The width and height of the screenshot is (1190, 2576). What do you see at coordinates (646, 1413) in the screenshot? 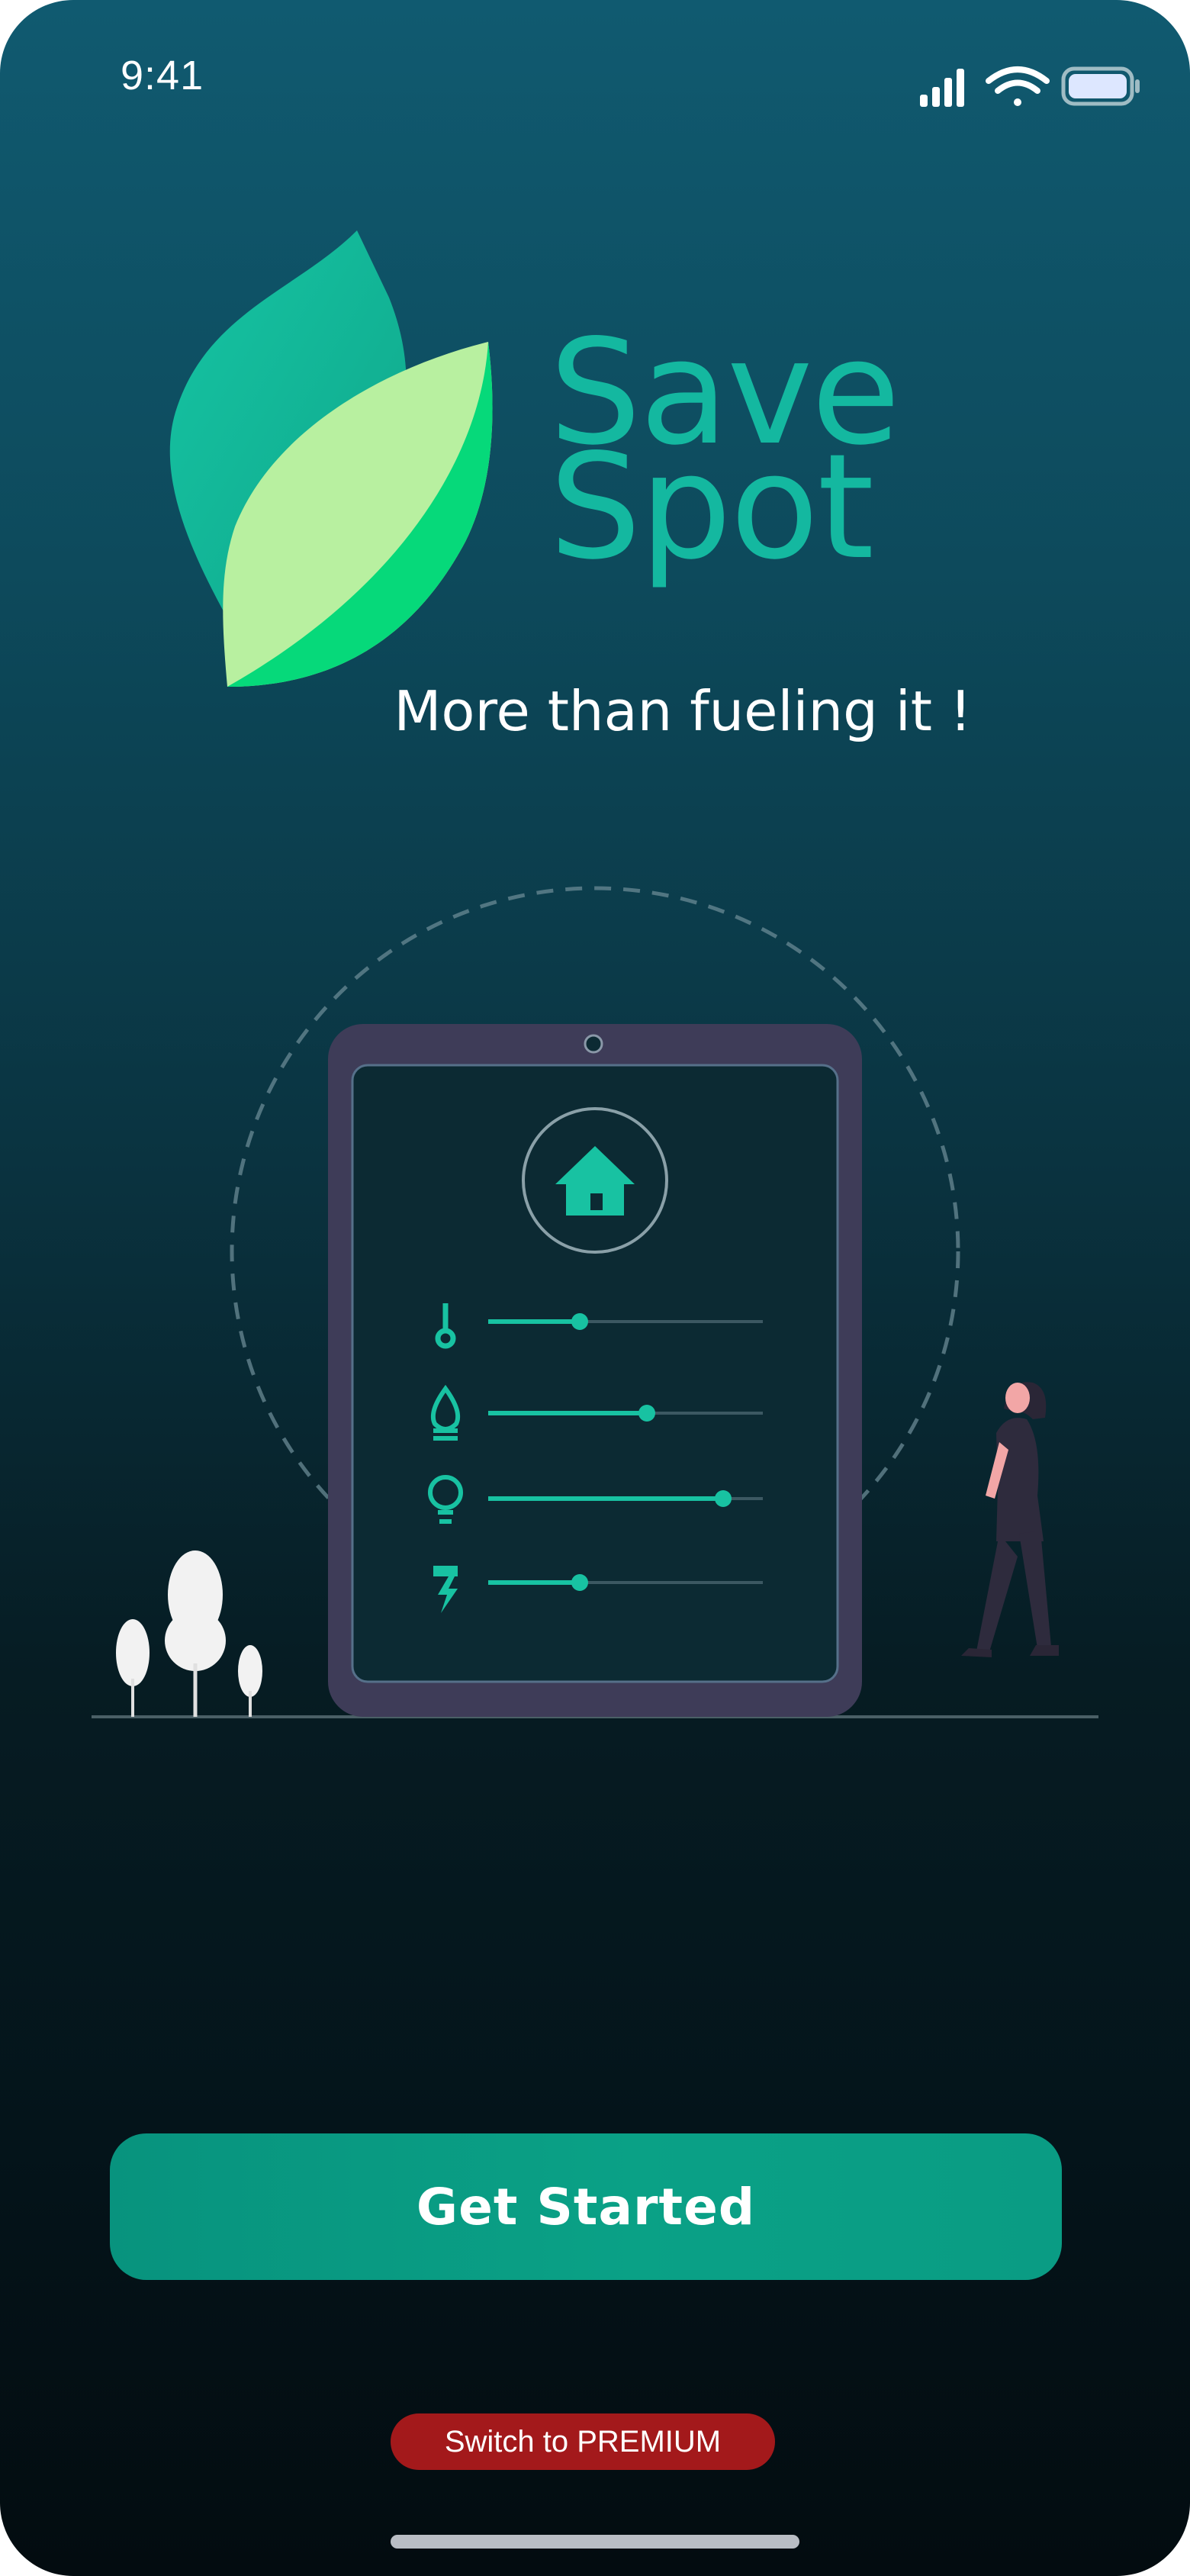
I see `slider-knob-fuel` at bounding box center [646, 1413].